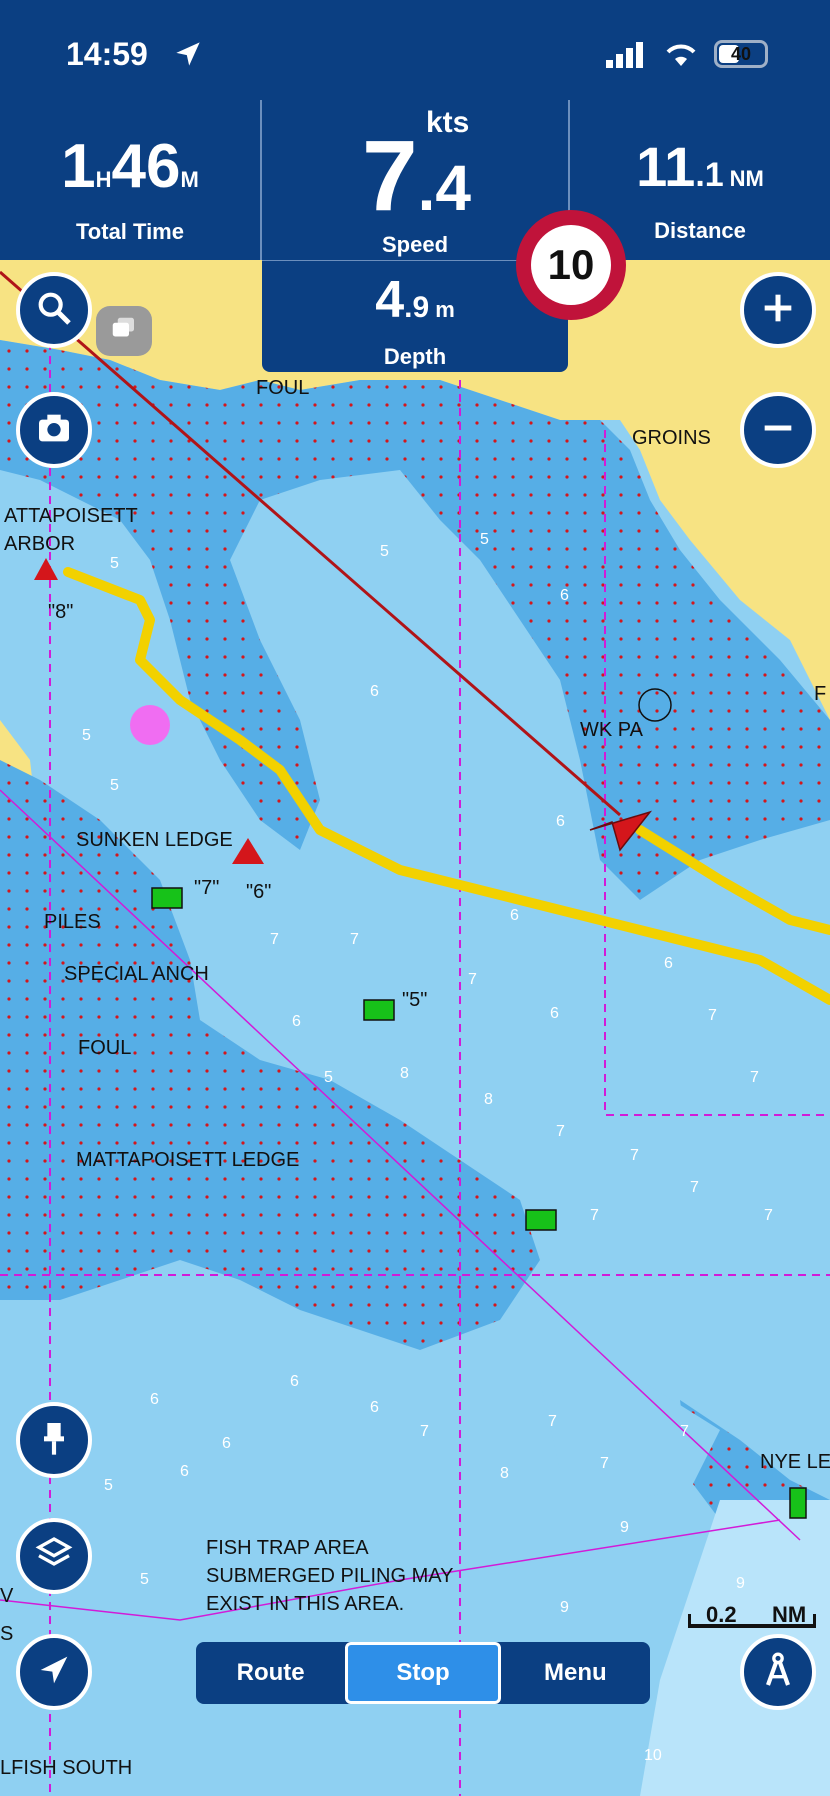  I want to click on label-s: S, so click(6, 1634).